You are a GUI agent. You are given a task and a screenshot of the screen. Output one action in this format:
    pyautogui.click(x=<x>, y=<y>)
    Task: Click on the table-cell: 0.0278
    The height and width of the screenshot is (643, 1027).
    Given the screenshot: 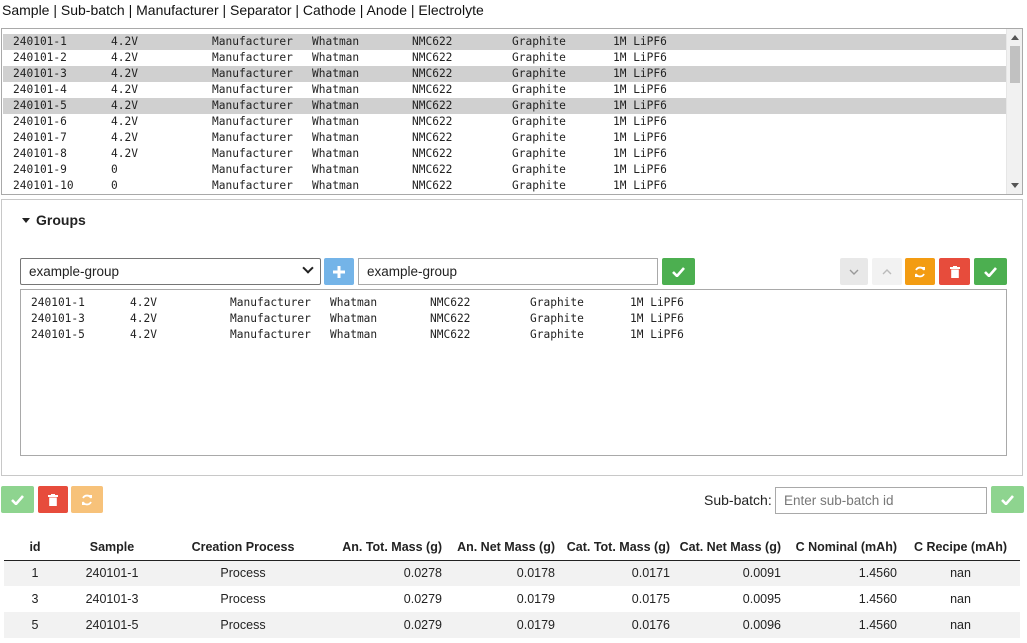 What is the action you would take?
    pyautogui.click(x=422, y=573)
    